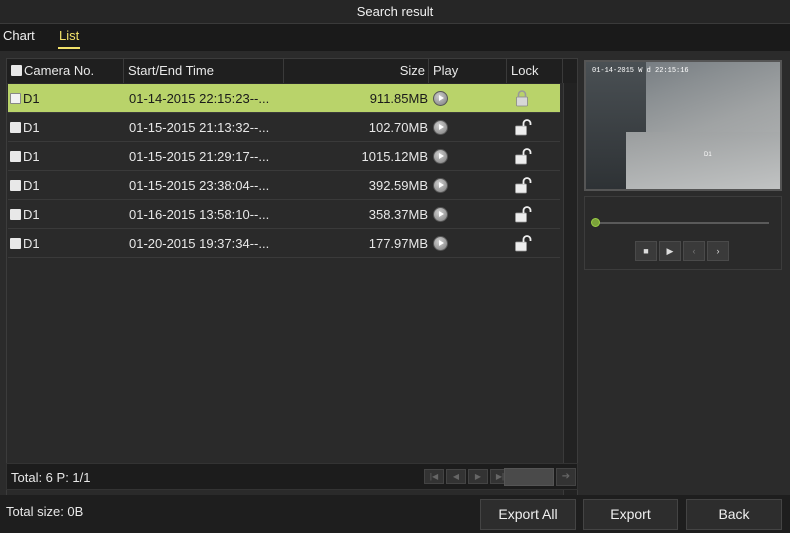  I want to click on size-cell: 102.70MB, so click(398, 127).